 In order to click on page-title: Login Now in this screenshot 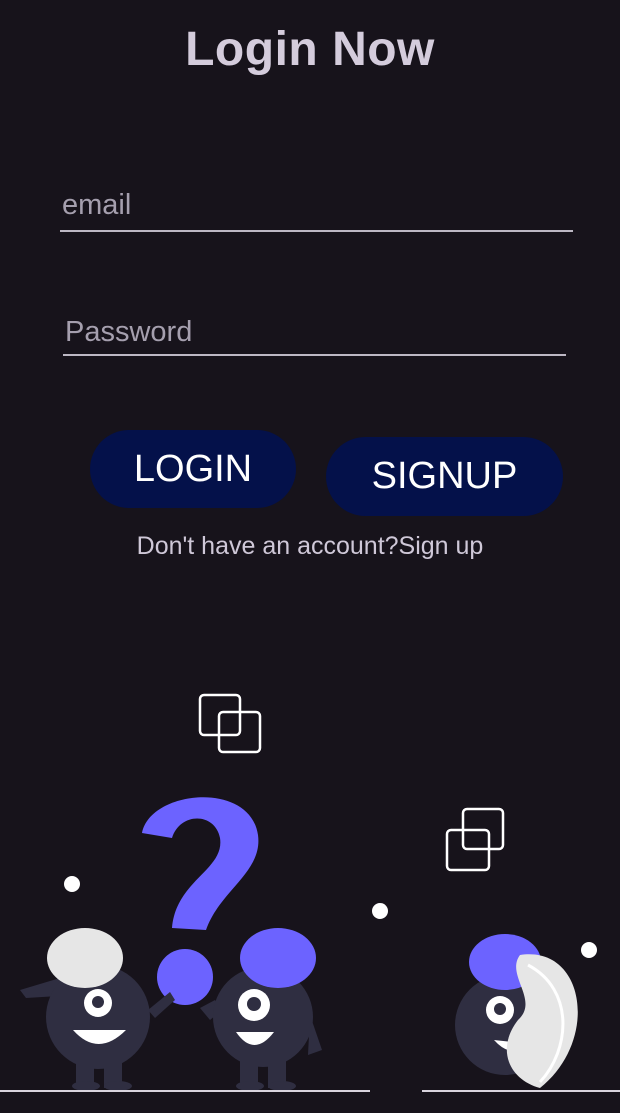, I will do `click(310, 49)`.